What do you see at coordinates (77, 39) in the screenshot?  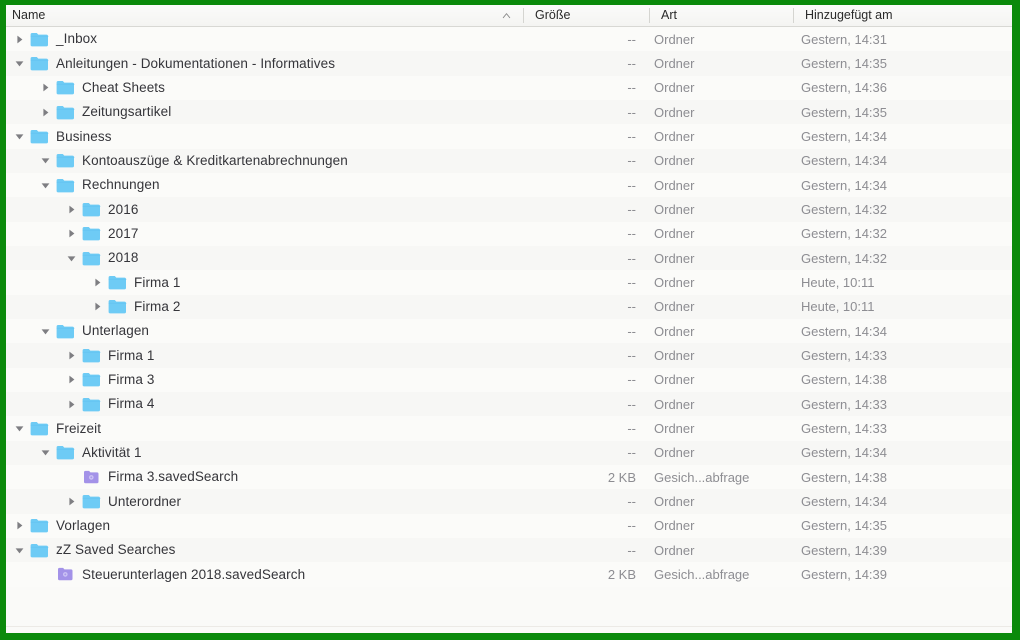 I see `row-name-label: _Inbox` at bounding box center [77, 39].